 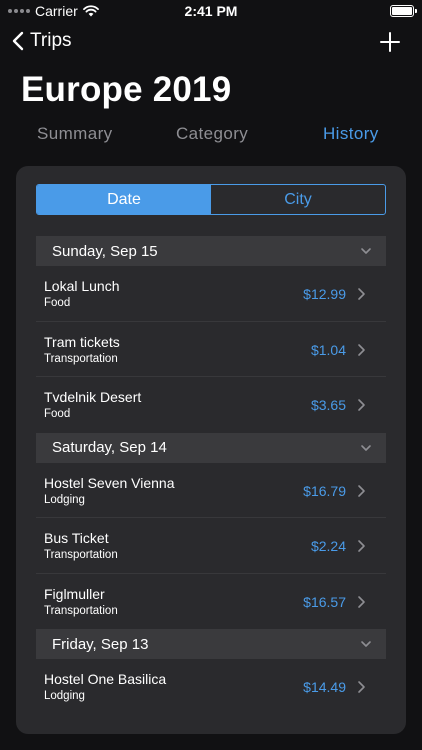 I want to click on expense-amount: $12.99, so click(x=324, y=294).